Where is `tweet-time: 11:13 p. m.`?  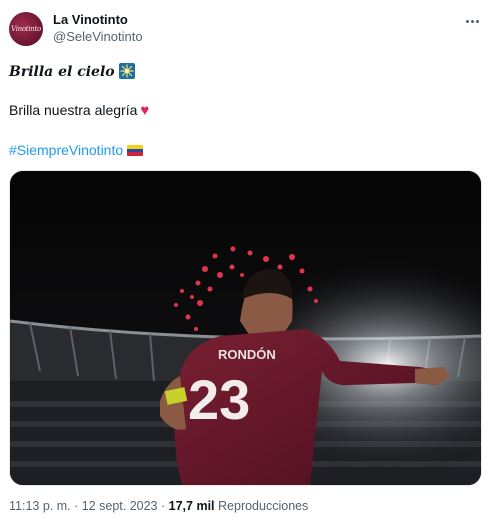
tweet-time: 11:13 p. m. is located at coordinates (40, 506).